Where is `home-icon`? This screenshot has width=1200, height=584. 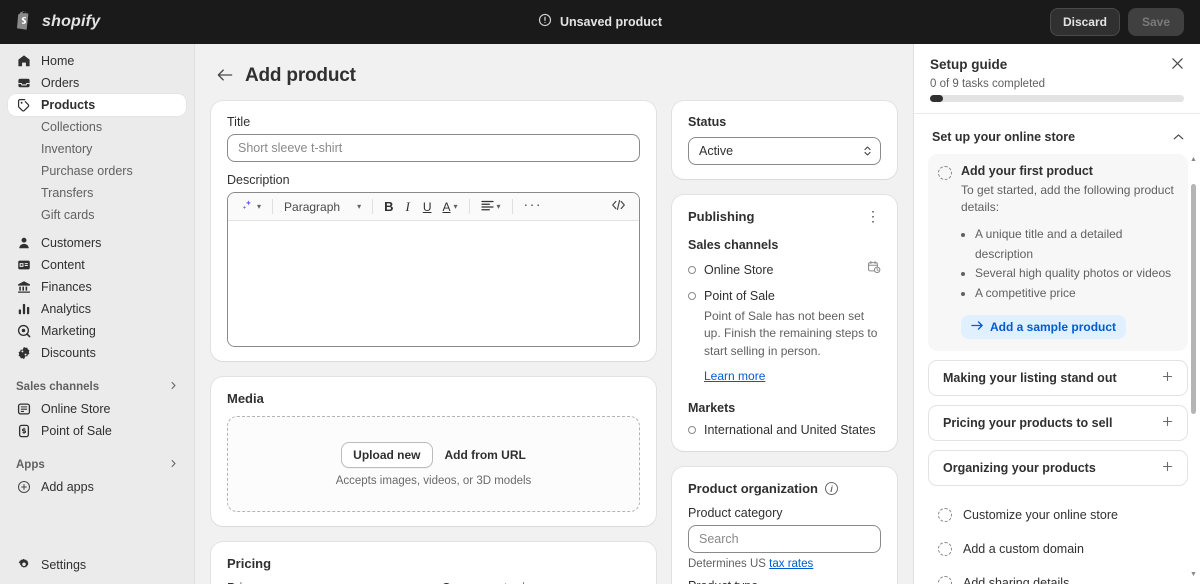 home-icon is located at coordinates (24, 61).